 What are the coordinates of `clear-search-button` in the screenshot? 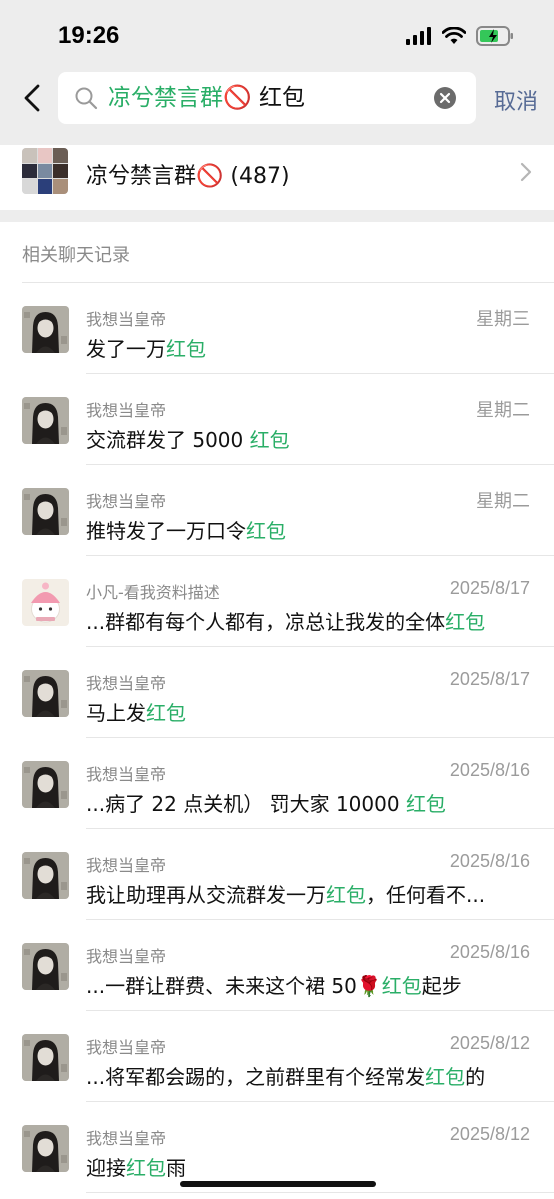 It's located at (445, 98).